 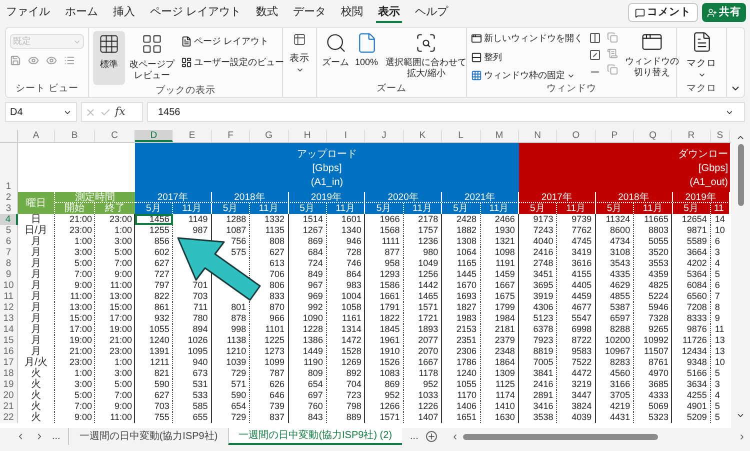 I want to click on view-option-button: ページ レイアウト, so click(x=232, y=41).